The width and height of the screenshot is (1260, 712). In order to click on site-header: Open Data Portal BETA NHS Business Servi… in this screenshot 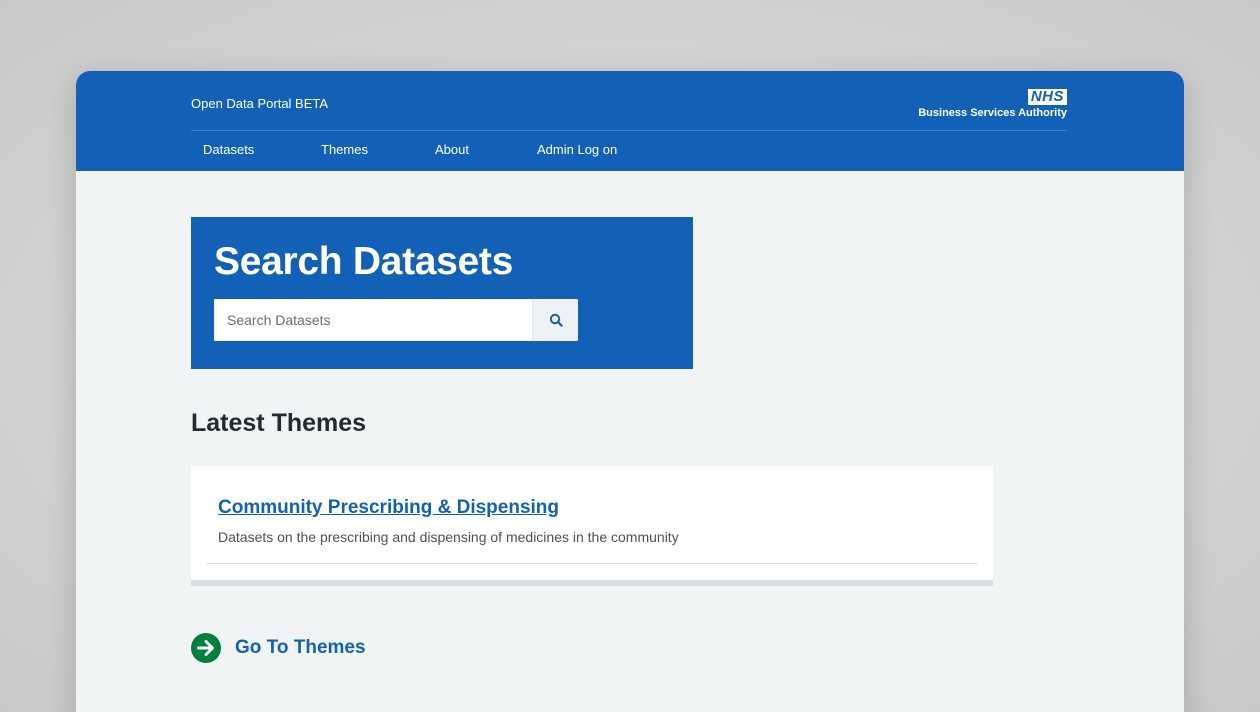, I will do `click(630, 121)`.